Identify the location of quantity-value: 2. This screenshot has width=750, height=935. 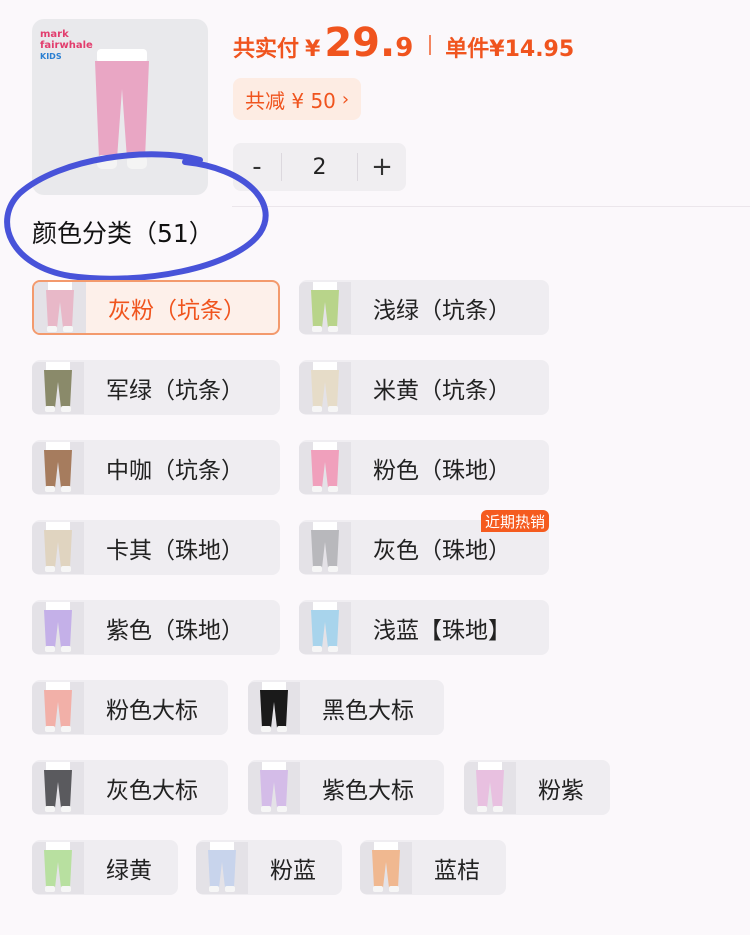
(319, 167).